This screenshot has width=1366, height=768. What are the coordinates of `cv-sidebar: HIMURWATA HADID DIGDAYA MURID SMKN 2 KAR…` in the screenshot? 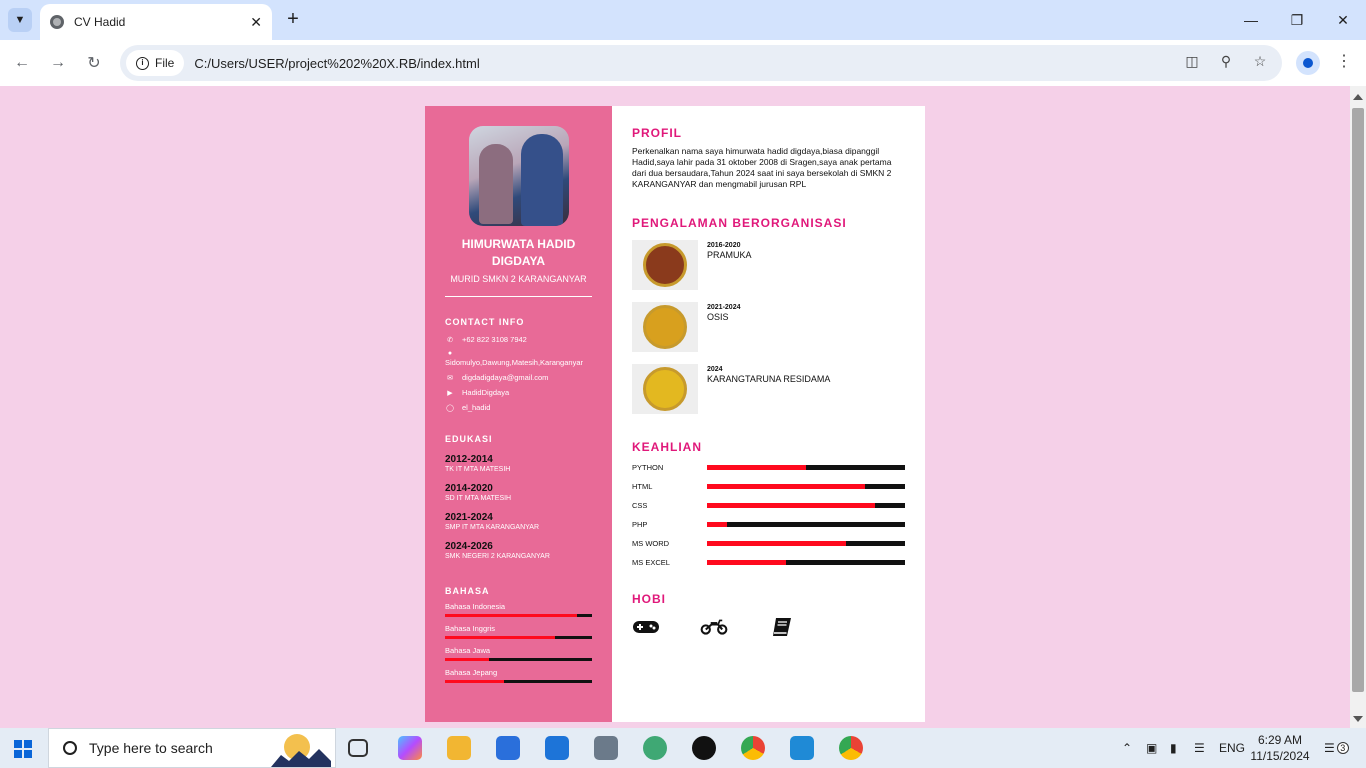 It's located at (518, 414).